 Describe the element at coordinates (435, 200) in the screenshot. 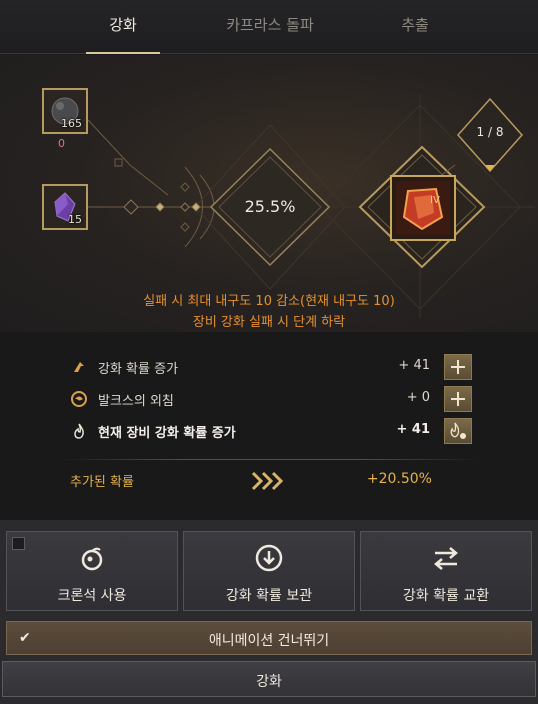

I see `svg-text: IV` at that location.